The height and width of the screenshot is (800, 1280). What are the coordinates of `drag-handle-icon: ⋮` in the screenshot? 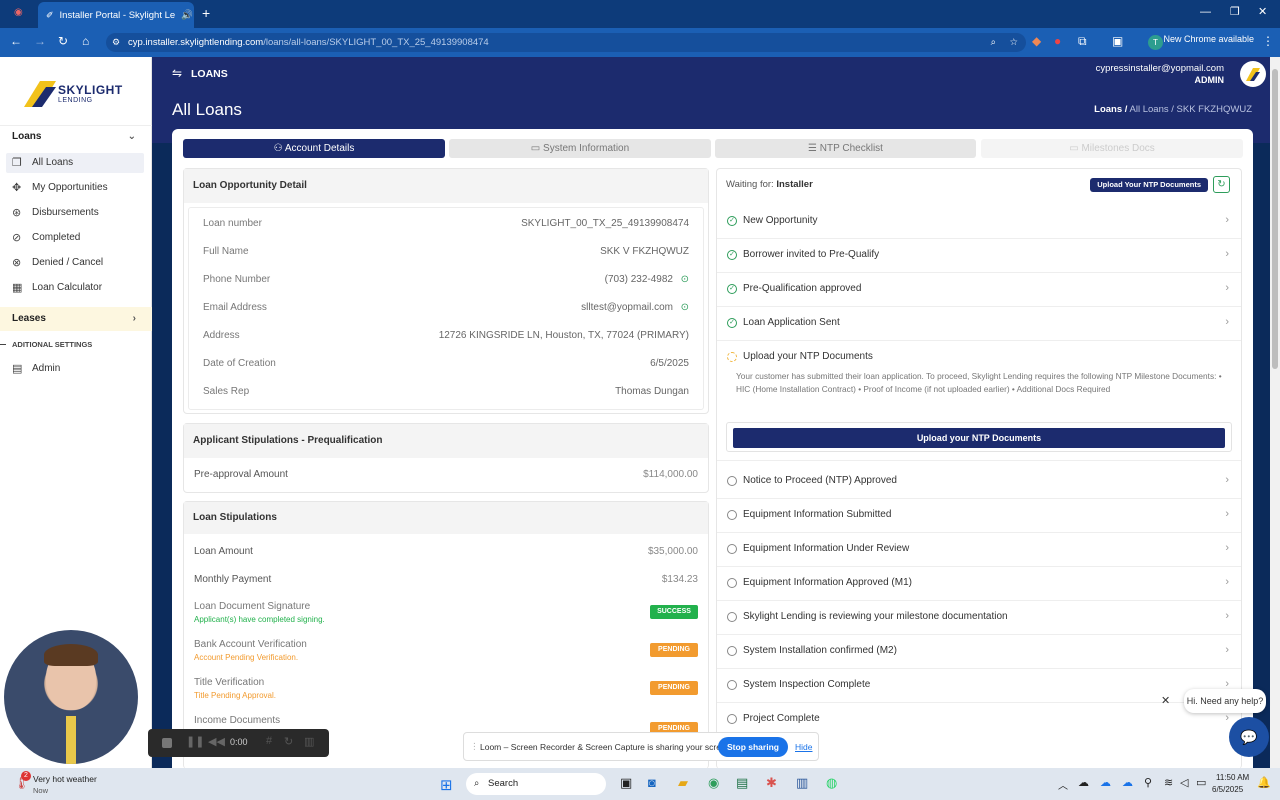 It's located at (474, 746).